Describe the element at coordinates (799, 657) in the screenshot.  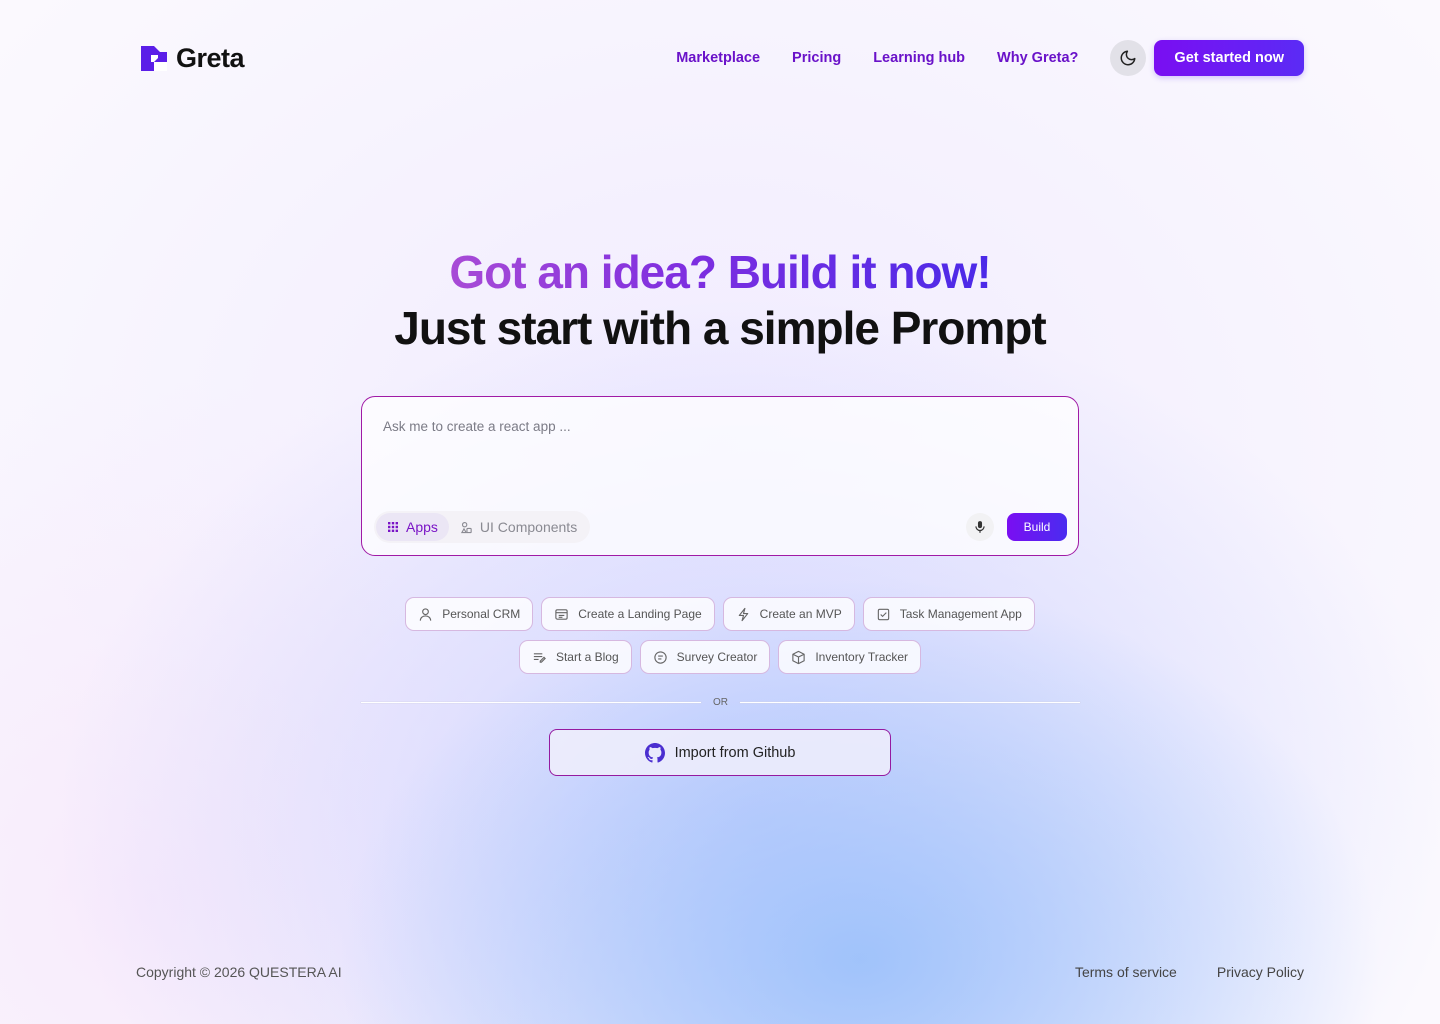
I see `box-icon` at that location.